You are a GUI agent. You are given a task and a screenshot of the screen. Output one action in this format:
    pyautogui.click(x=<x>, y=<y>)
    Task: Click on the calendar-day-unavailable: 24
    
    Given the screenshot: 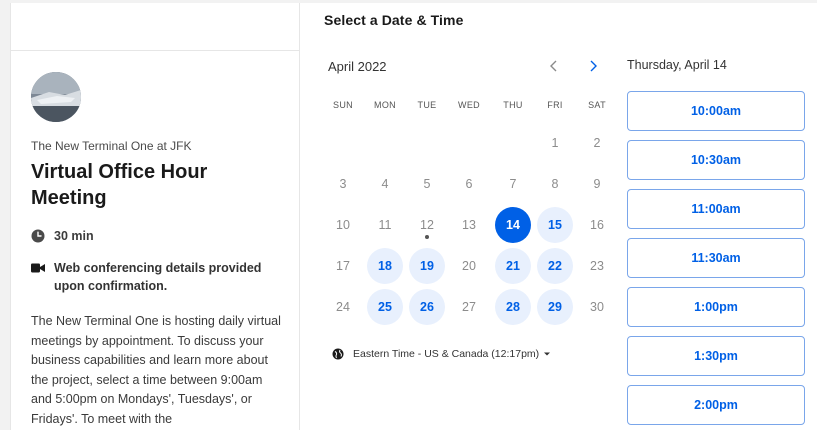 What is the action you would take?
    pyautogui.click(x=343, y=307)
    